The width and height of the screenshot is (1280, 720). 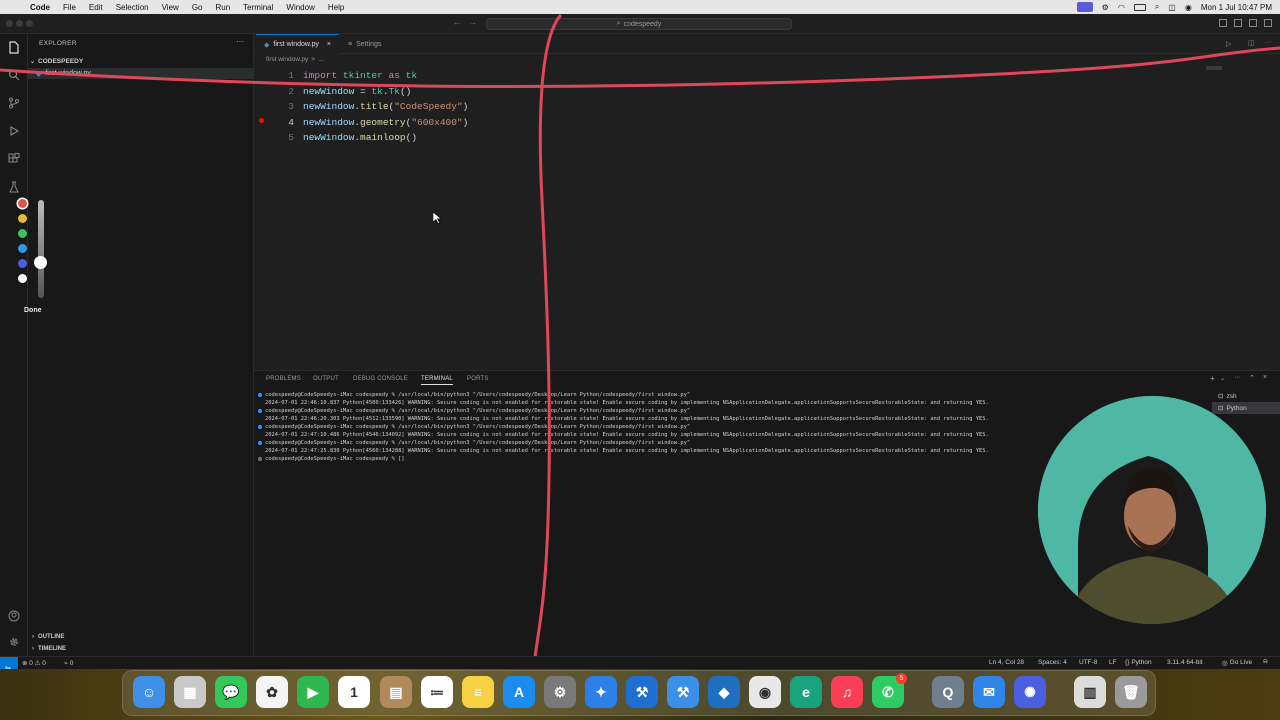 What do you see at coordinates (1265, 662) in the screenshot?
I see `notifications-bell-icon: ⍾` at bounding box center [1265, 662].